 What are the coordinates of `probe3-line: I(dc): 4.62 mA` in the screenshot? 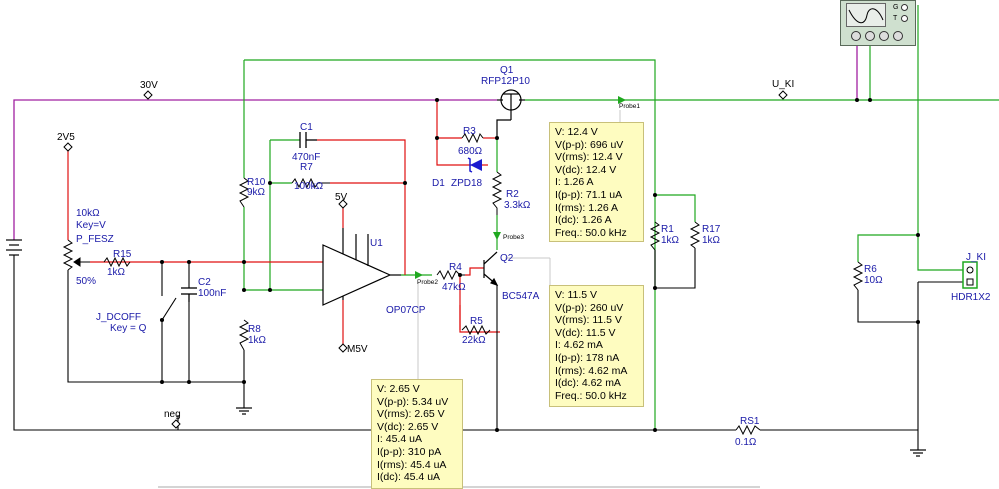 It's located at (588, 383).